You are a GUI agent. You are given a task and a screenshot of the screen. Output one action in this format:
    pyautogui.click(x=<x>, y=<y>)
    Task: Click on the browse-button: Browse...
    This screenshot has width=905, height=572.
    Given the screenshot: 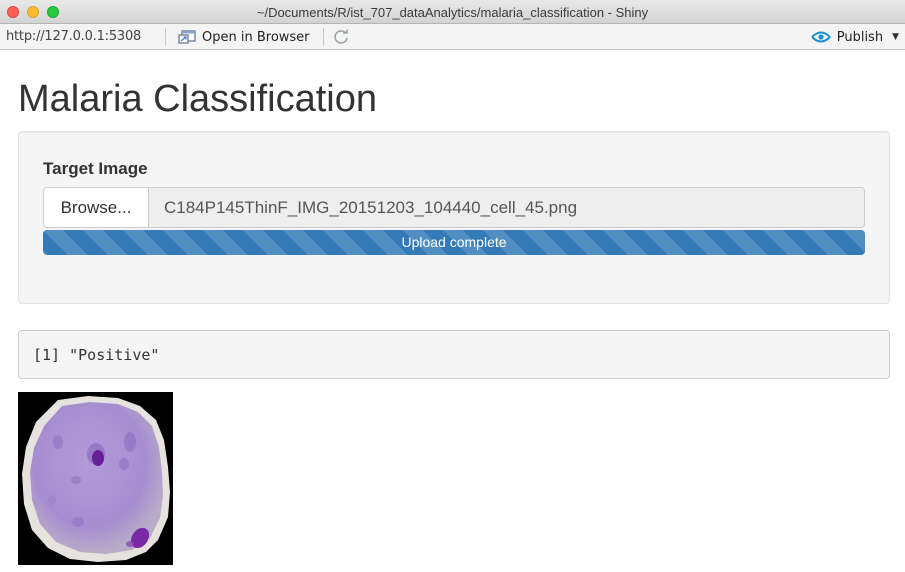 What is the action you would take?
    pyautogui.click(x=96, y=207)
    